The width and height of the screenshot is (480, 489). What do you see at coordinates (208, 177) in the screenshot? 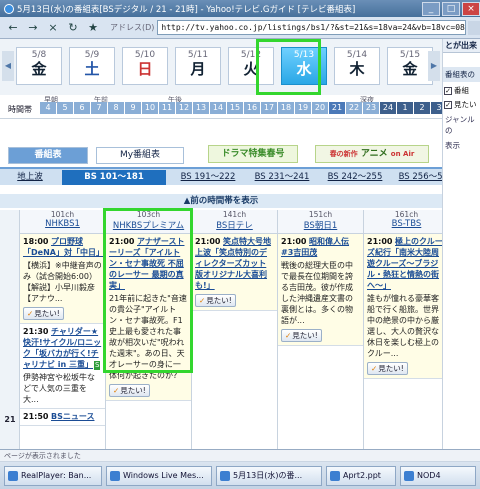
I see `band-tab-2: BS 191〜222` at bounding box center [208, 177].